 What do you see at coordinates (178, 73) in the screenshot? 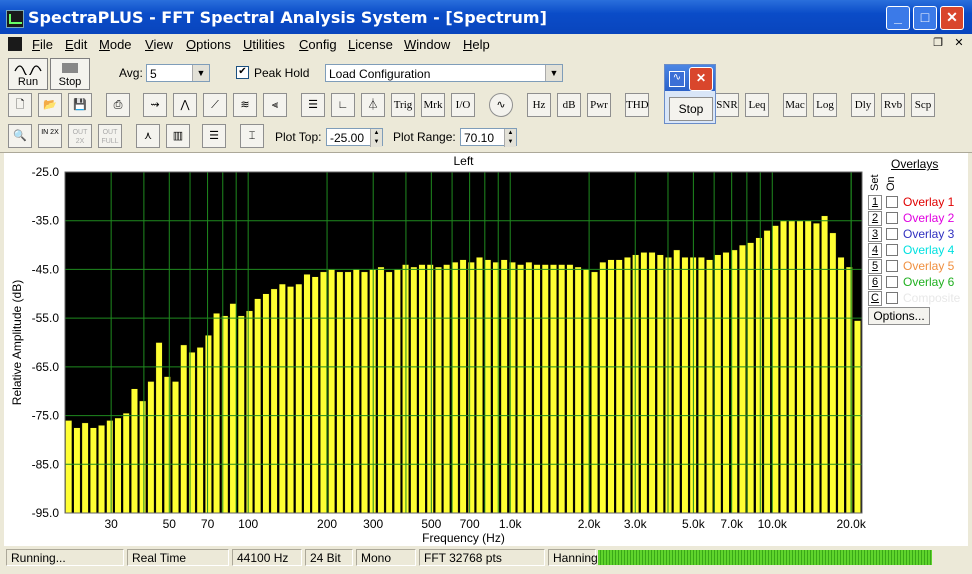
I see `avg-select: 5 ▼` at bounding box center [178, 73].